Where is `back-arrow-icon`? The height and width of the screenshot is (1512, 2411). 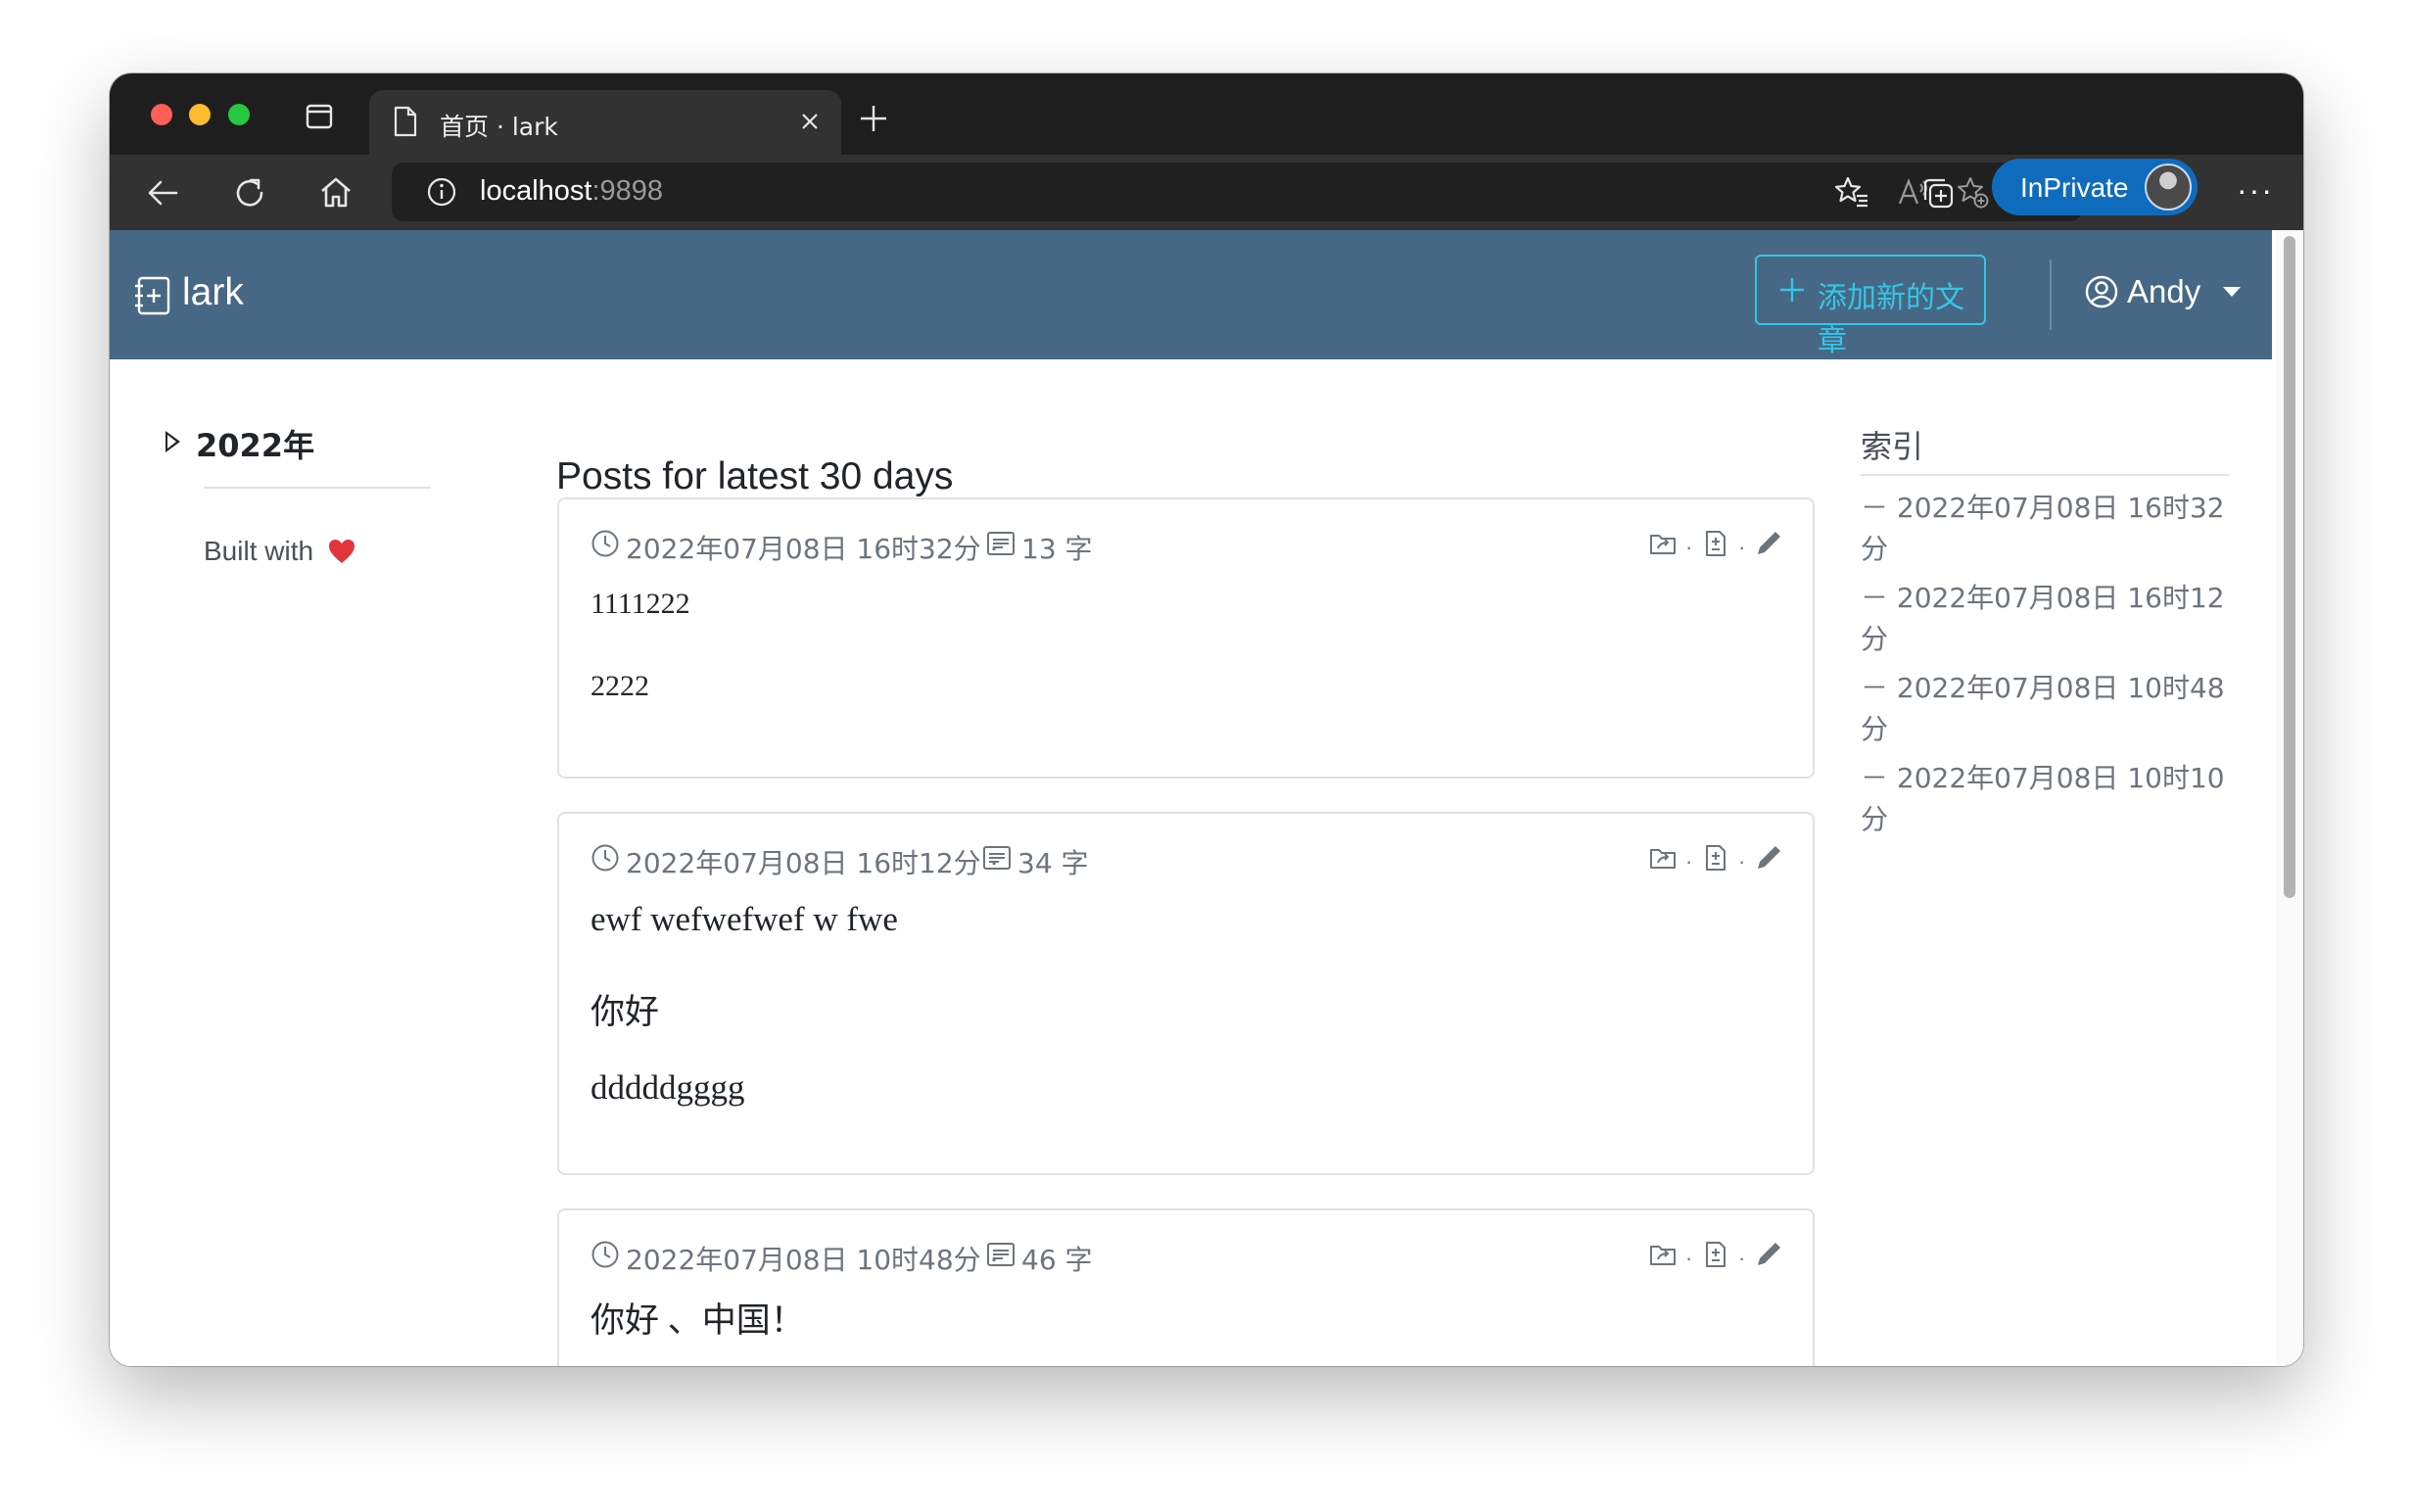
back-arrow-icon is located at coordinates (163, 193).